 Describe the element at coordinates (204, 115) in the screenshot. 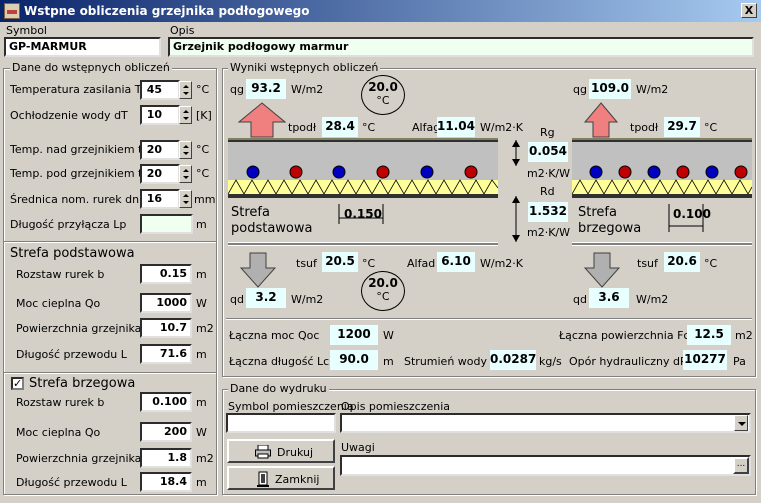

I see `dt-unit: [K]` at that location.